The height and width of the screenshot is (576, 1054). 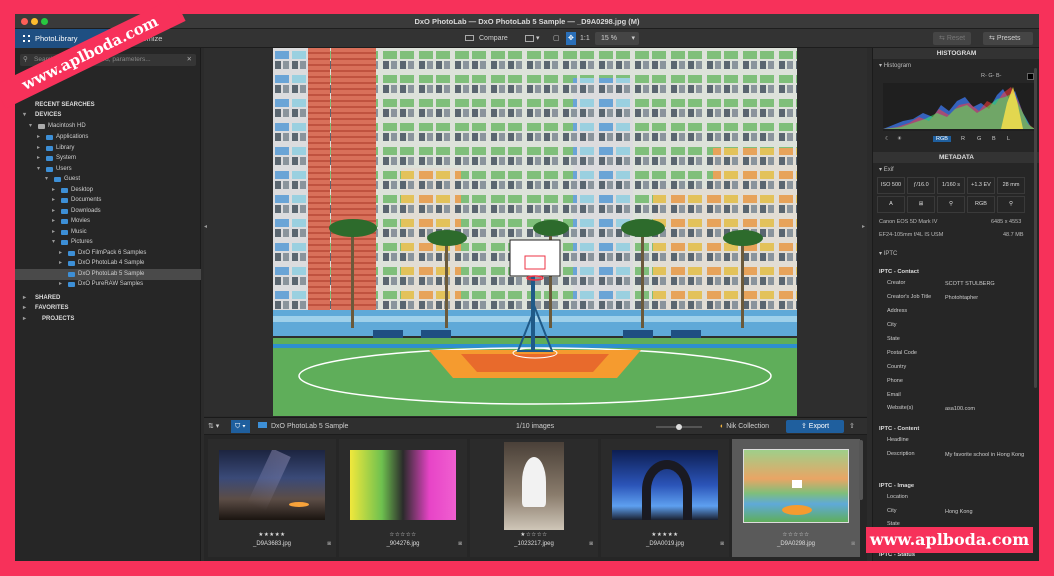 I want to click on iptc-field: City, so click(x=962, y=328).